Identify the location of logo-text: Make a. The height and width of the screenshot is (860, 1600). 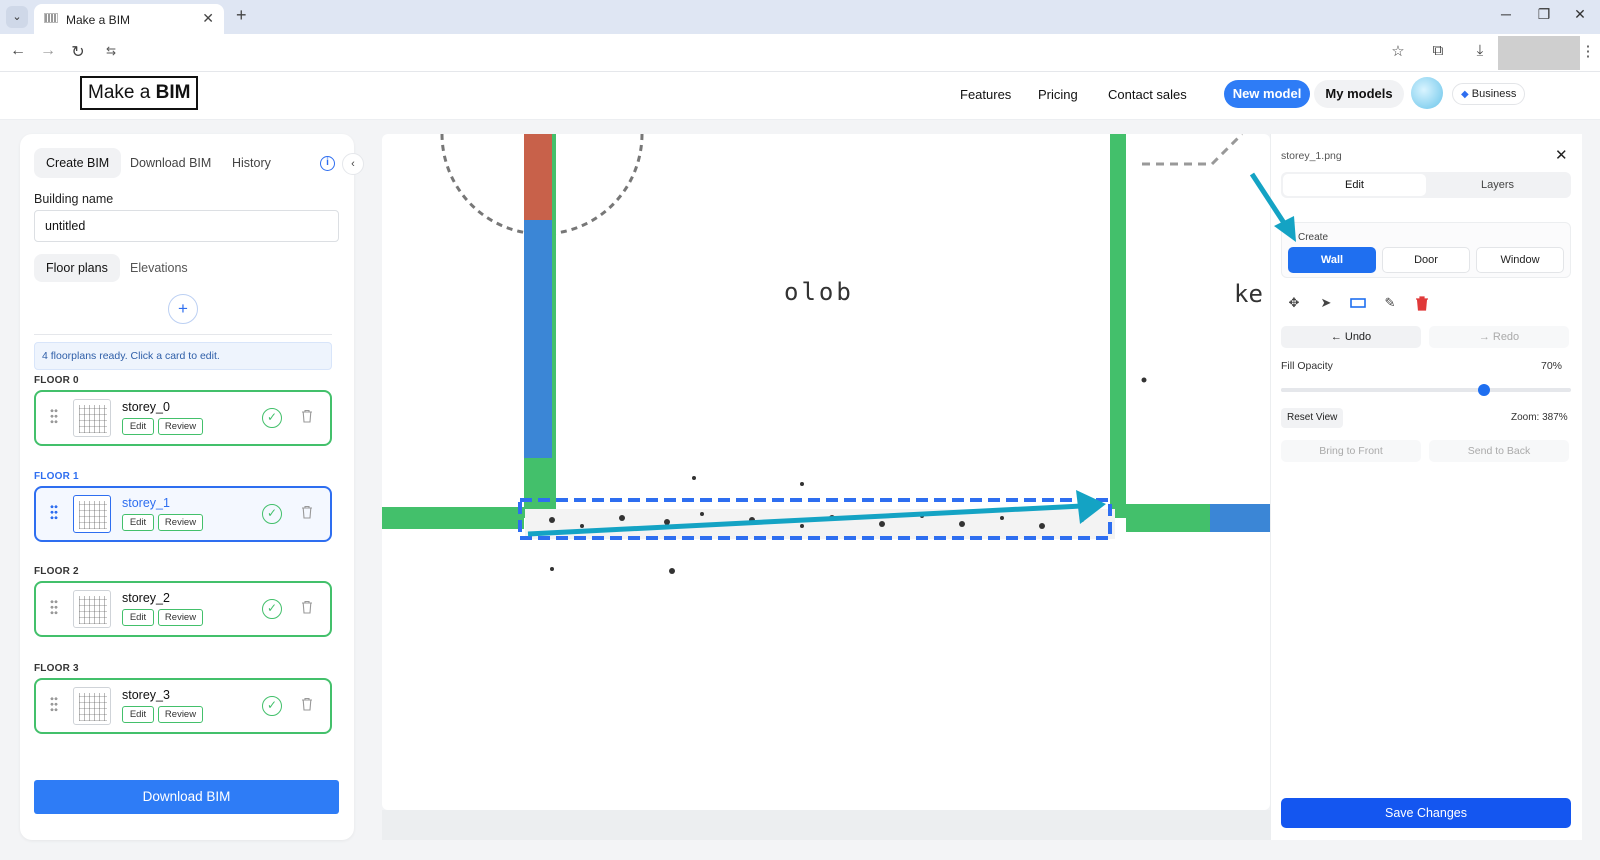
(122, 92).